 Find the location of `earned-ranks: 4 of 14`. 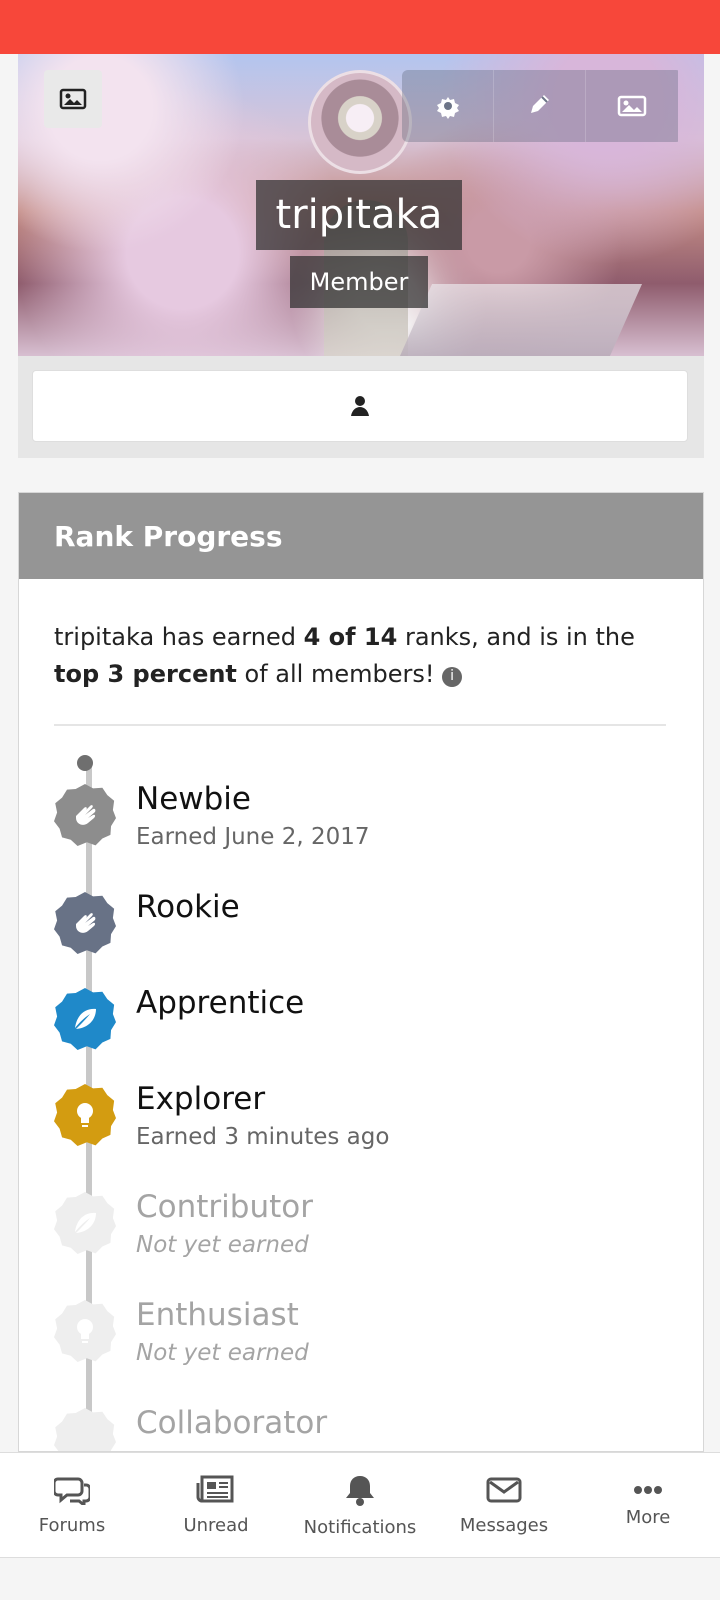

earned-ranks: 4 of 14 is located at coordinates (350, 637).